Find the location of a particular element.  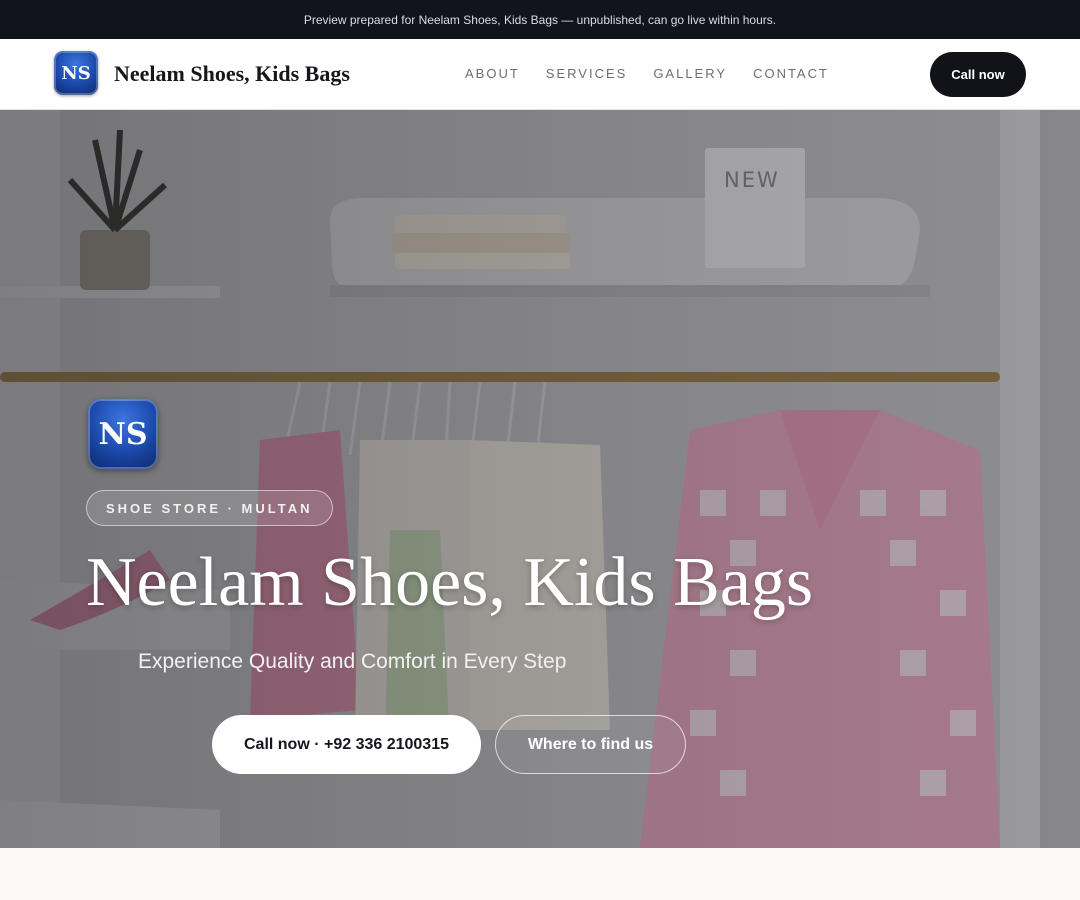

nav-contact: CONTACT is located at coordinates (791, 73).